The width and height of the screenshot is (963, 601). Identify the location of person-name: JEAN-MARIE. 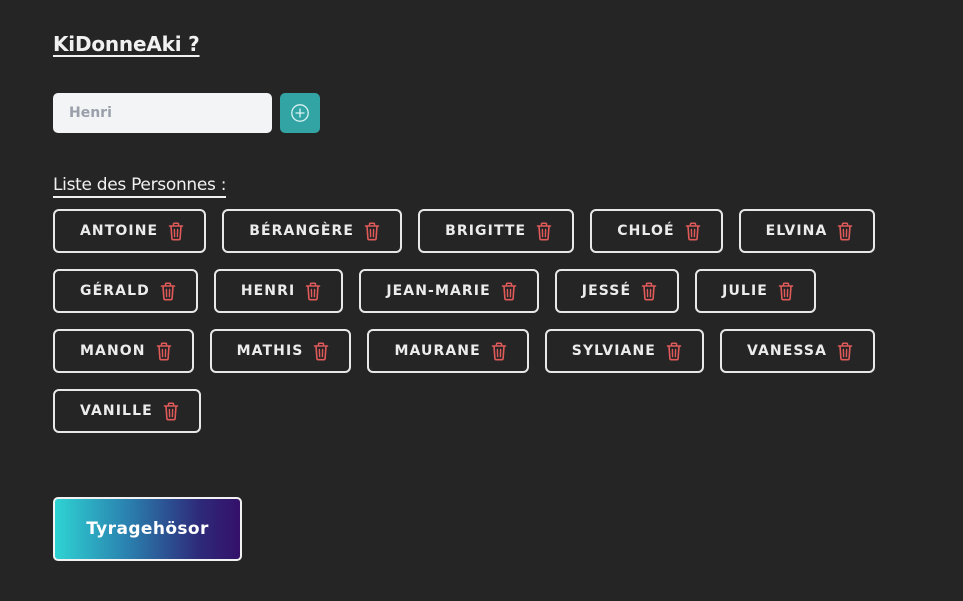
(438, 291).